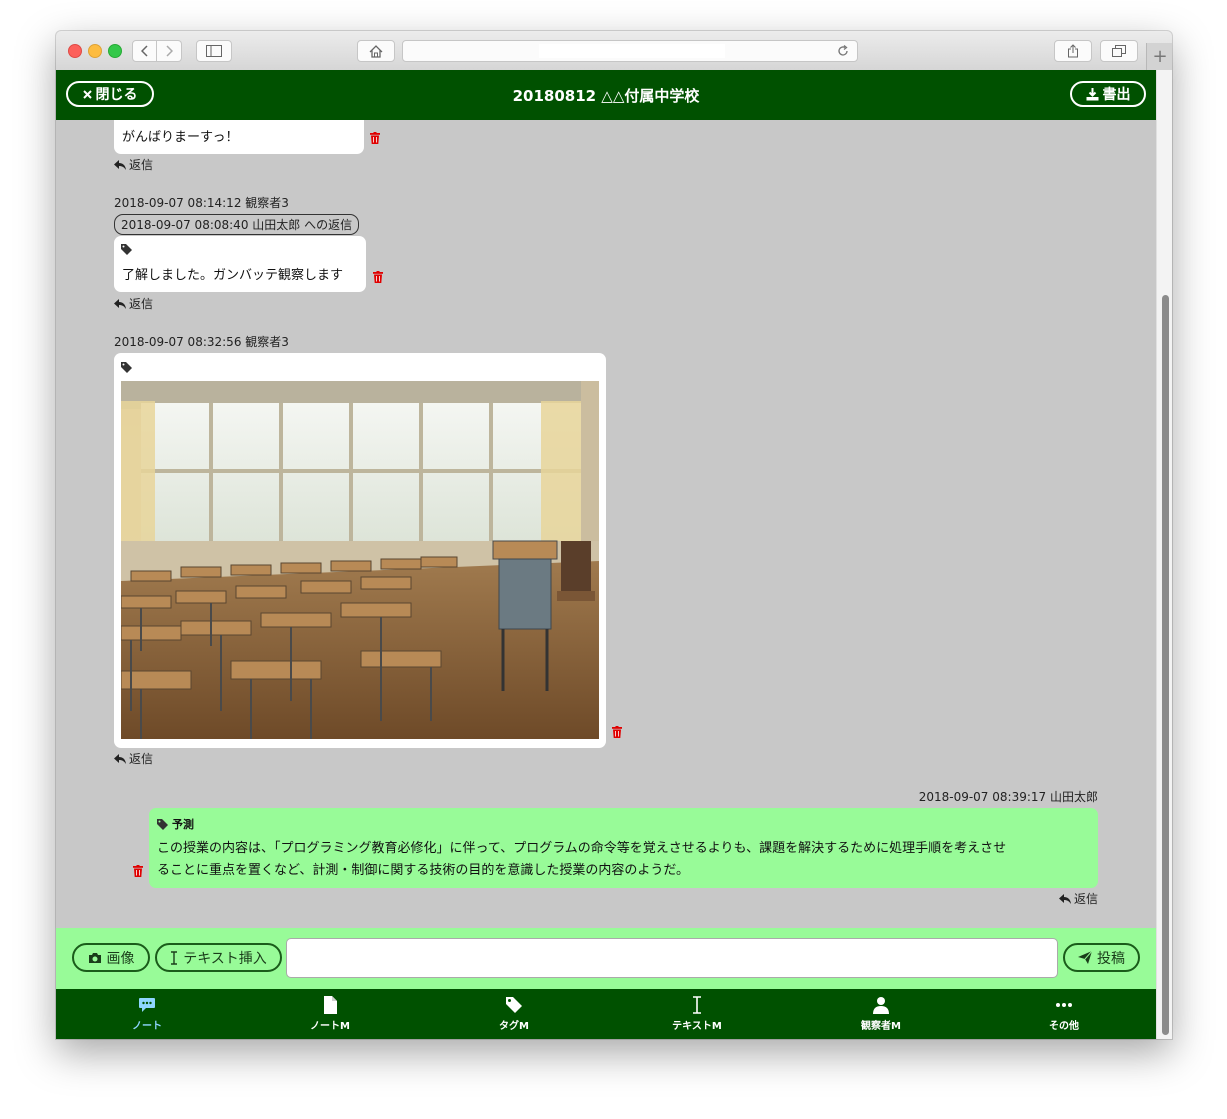 The width and height of the screenshot is (1227, 1119). Describe the element at coordinates (1064, 1014) in the screenshot. I see `nav-item-other: その他` at that location.